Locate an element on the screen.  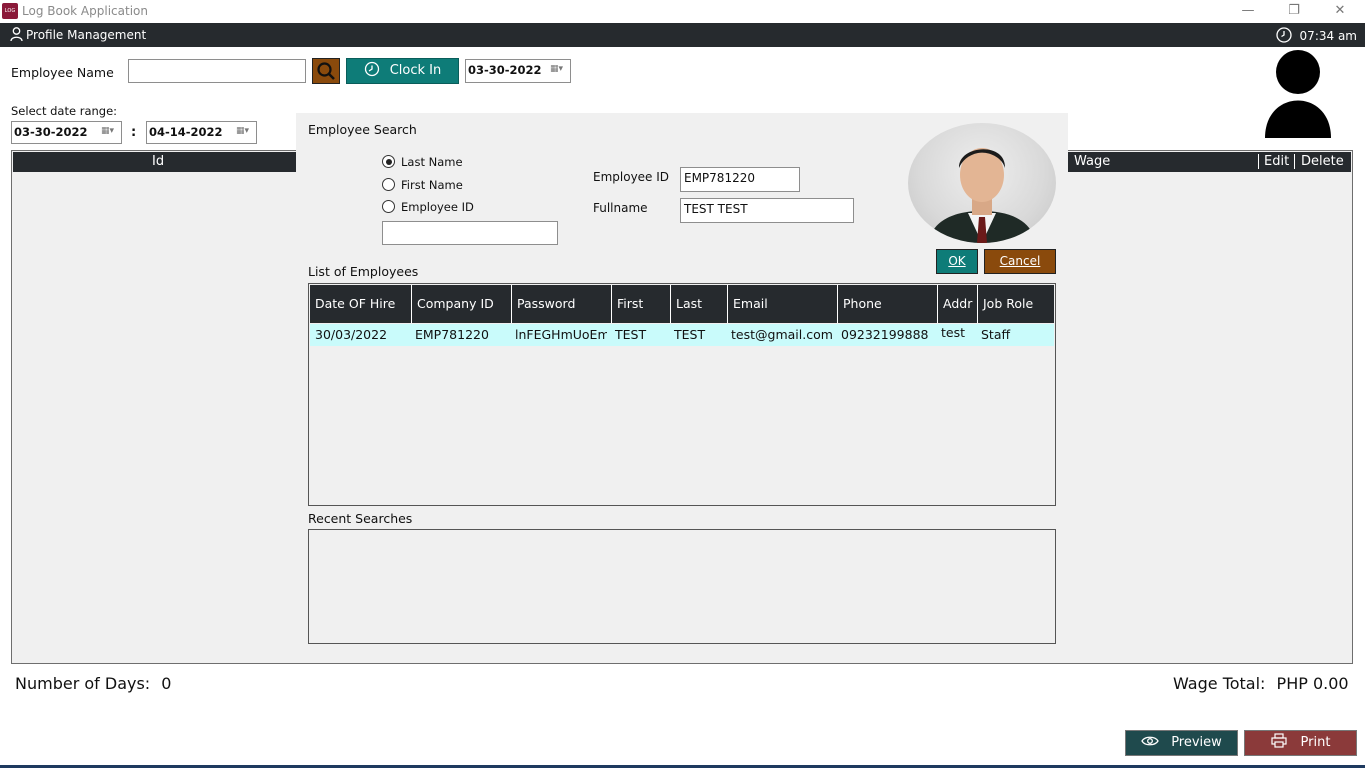
col-id: Id is located at coordinates (158, 161).